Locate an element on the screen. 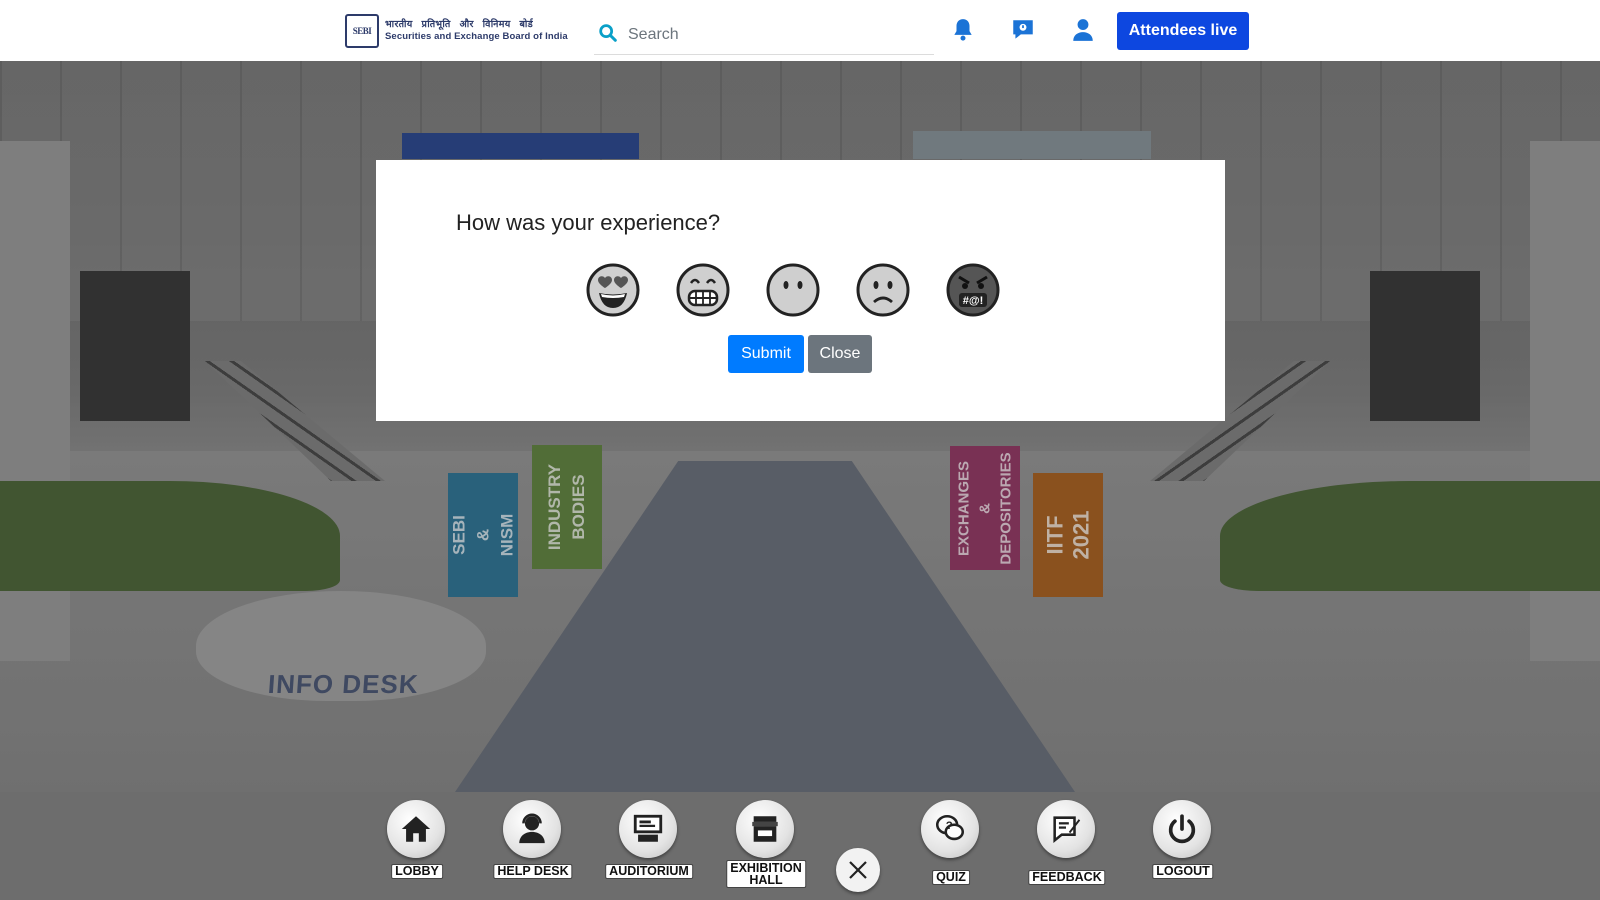  emoji-rating-row: #@! is located at coordinates (796, 291).